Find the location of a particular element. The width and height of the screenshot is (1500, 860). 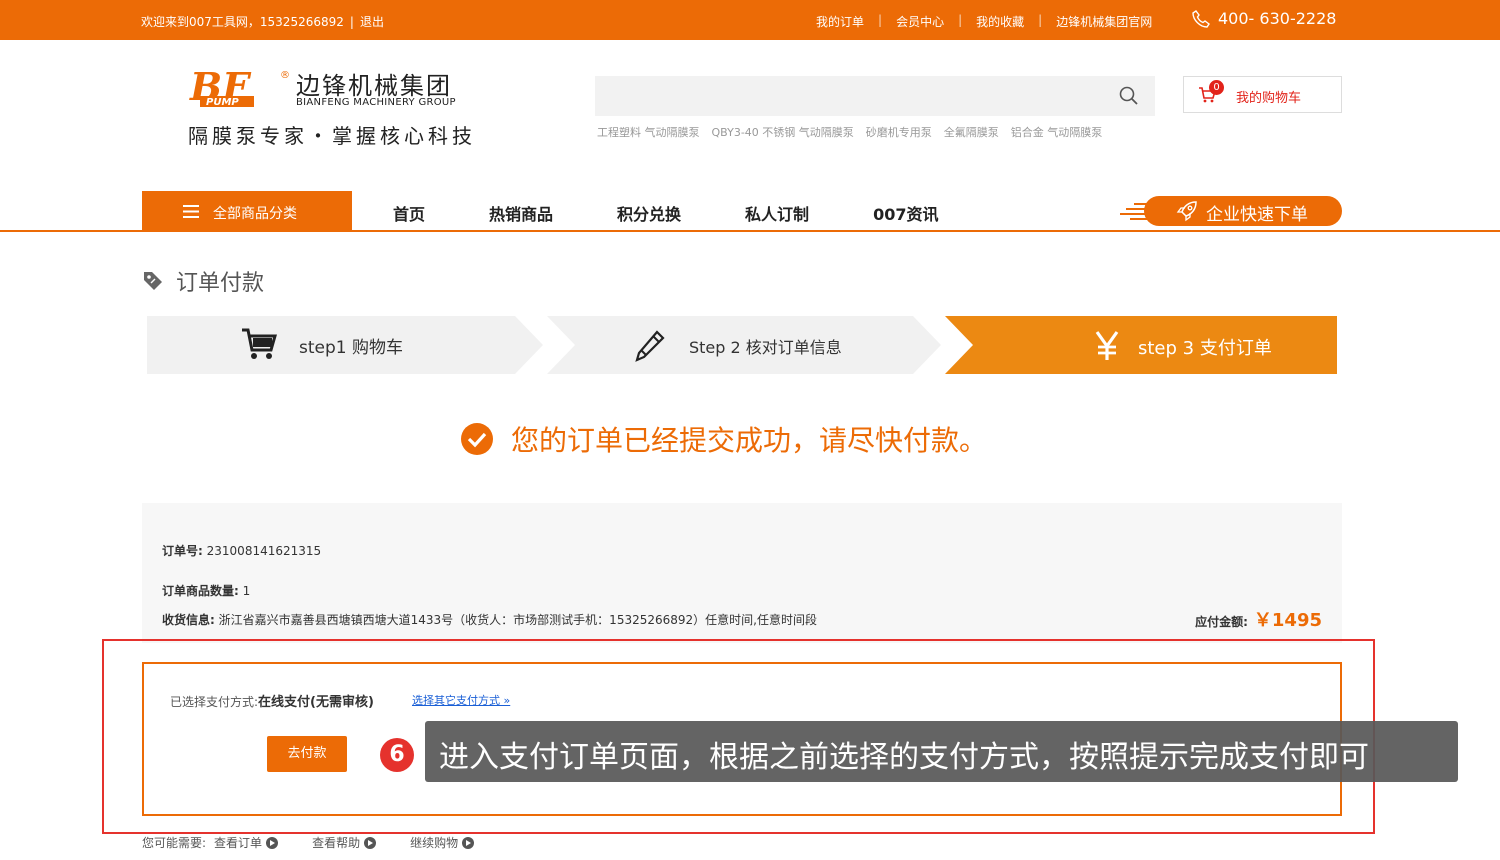

cart-label: 我的购物车 is located at coordinates (1269, 98).